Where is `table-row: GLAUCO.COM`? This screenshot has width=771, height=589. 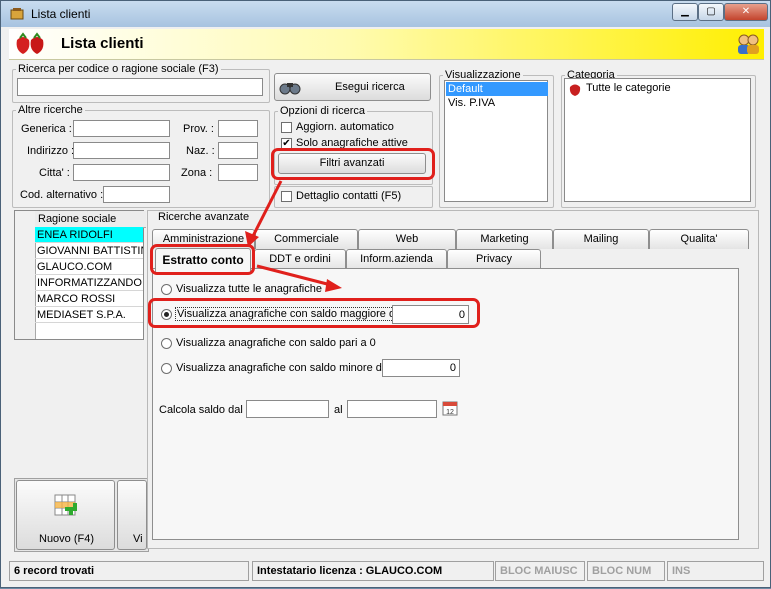
table-row: GLAUCO.COM is located at coordinates (89, 267).